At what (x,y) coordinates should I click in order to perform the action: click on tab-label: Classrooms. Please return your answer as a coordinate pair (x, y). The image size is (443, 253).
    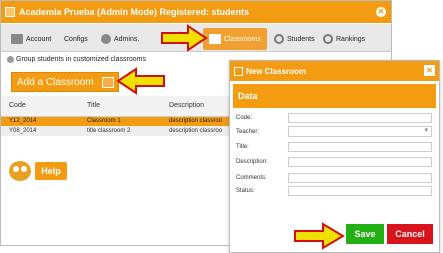
    Looking at the image, I should click on (242, 39).